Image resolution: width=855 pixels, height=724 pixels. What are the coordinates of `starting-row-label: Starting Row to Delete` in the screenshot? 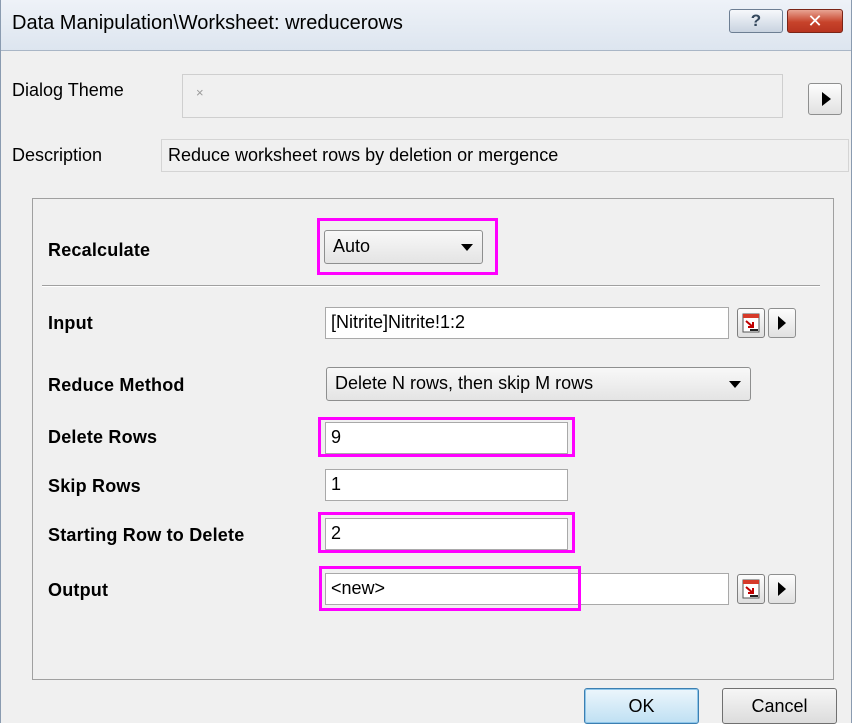 It's located at (146, 535).